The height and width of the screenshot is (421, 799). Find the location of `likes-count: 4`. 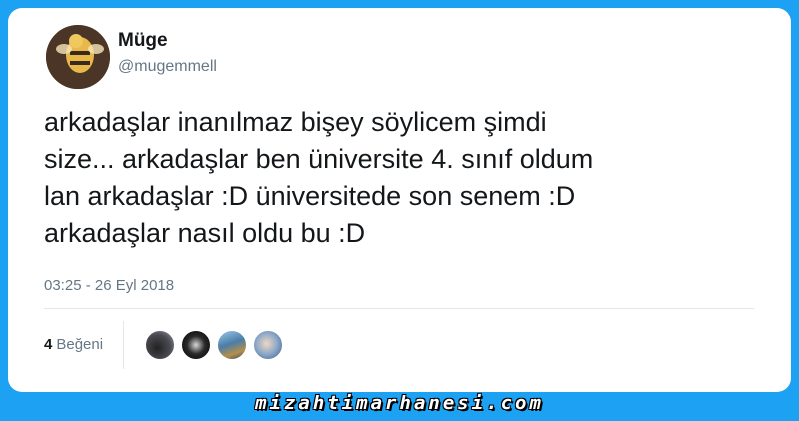

likes-count: 4 is located at coordinates (48, 344).